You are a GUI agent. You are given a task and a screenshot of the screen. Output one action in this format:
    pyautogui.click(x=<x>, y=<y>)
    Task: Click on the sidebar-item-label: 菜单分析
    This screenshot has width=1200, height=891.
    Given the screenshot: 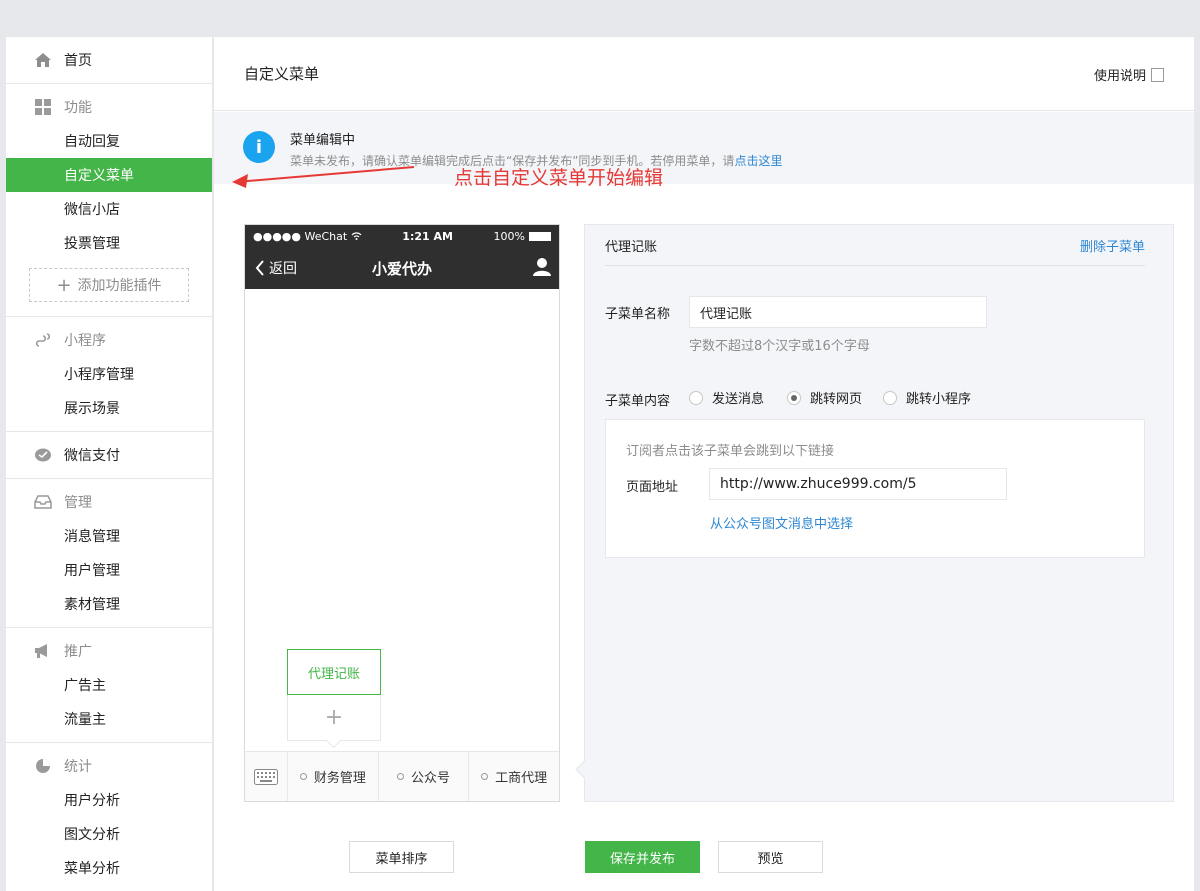 What is the action you would take?
    pyautogui.click(x=92, y=869)
    